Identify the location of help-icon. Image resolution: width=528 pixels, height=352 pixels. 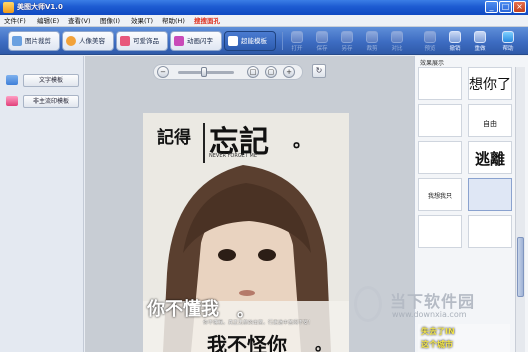
(508, 37).